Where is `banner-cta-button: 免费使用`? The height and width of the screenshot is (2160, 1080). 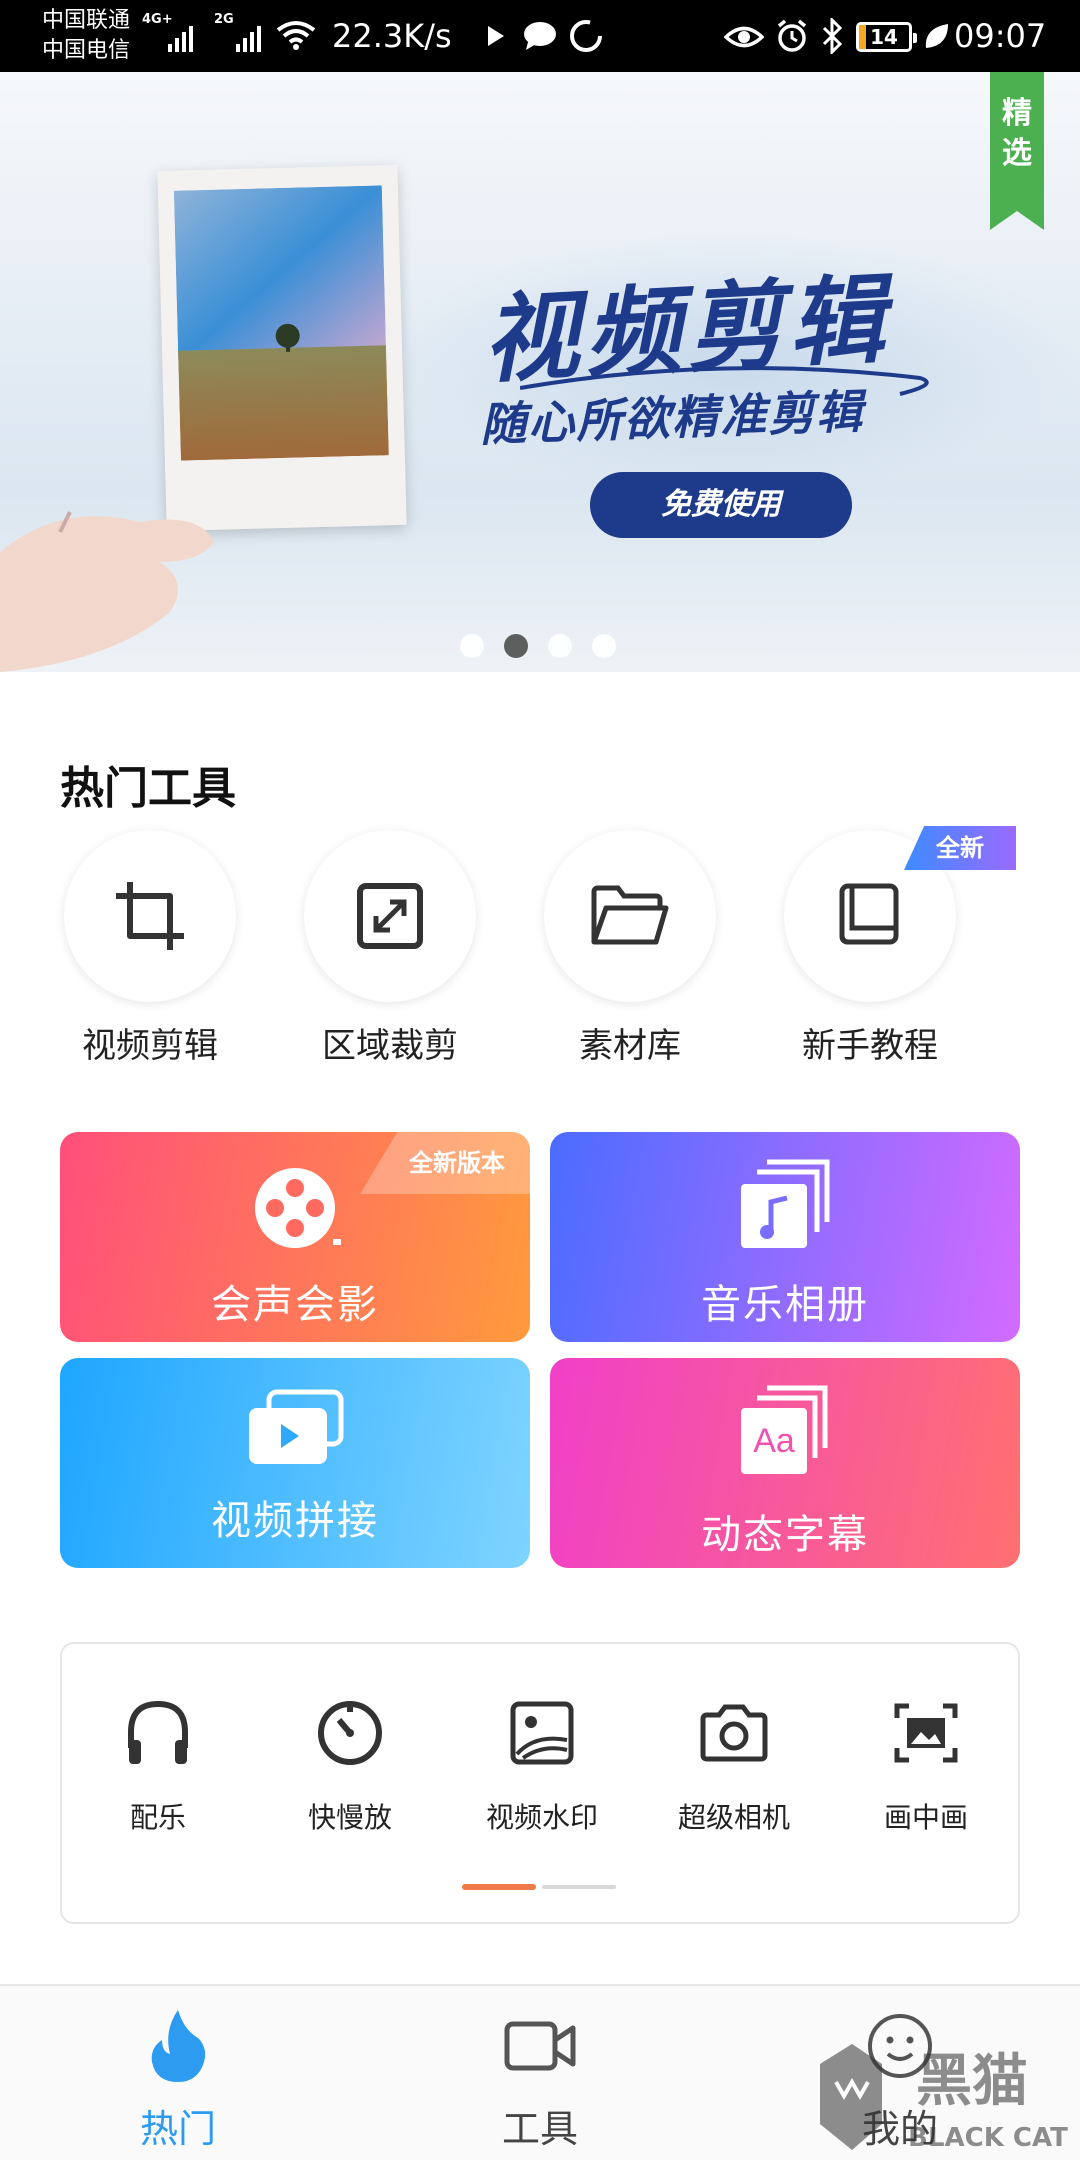
banner-cta-button: 免费使用 is located at coordinates (721, 505).